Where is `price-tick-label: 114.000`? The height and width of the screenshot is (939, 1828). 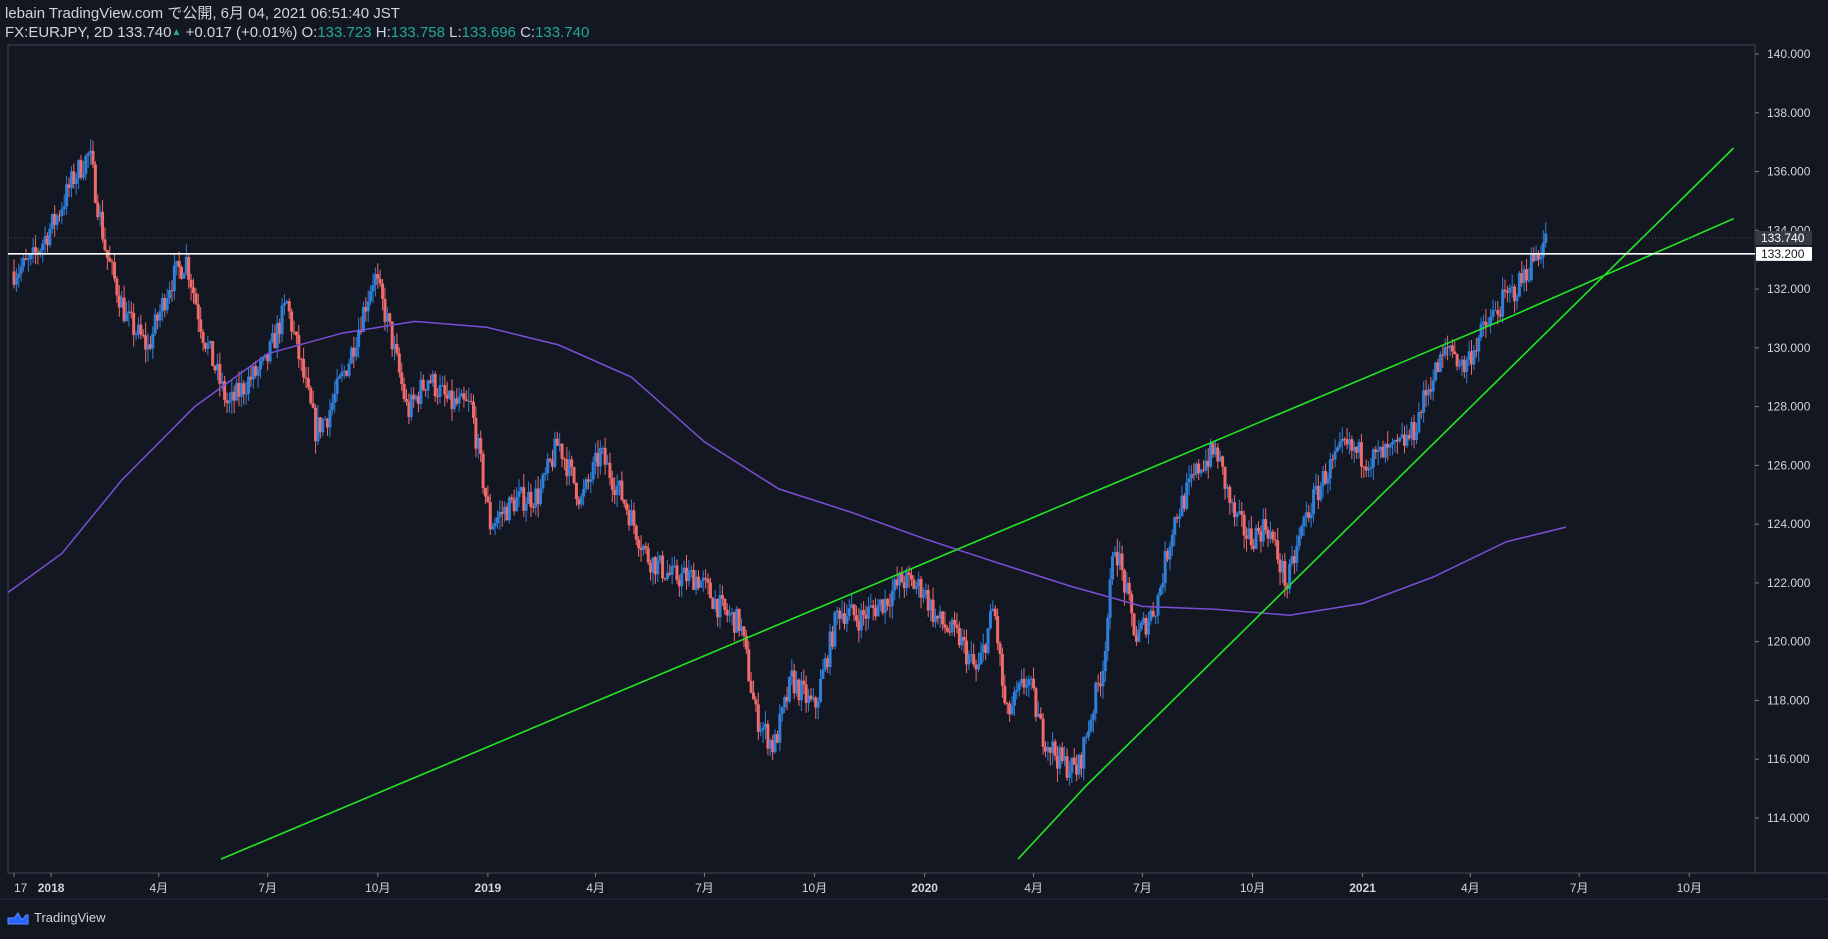
price-tick-label: 114.000 is located at coordinates (1788, 818).